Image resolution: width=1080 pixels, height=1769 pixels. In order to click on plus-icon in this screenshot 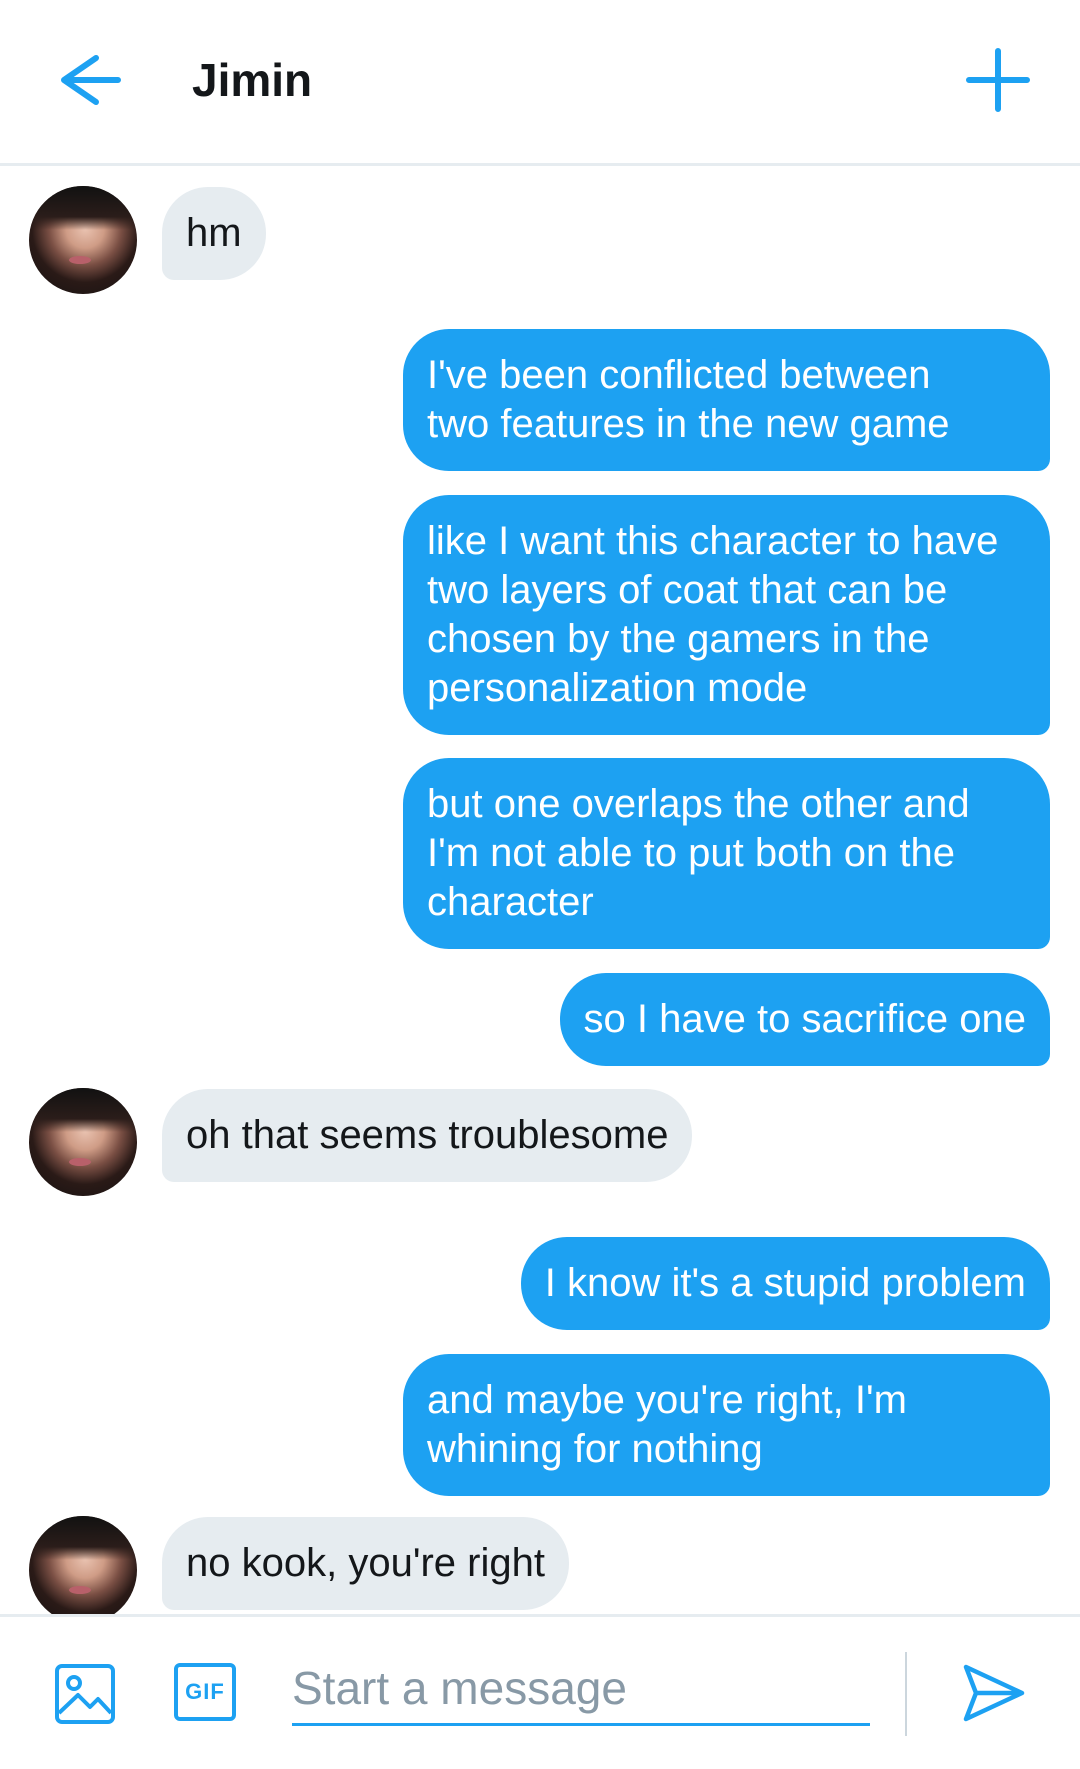, I will do `click(998, 80)`.